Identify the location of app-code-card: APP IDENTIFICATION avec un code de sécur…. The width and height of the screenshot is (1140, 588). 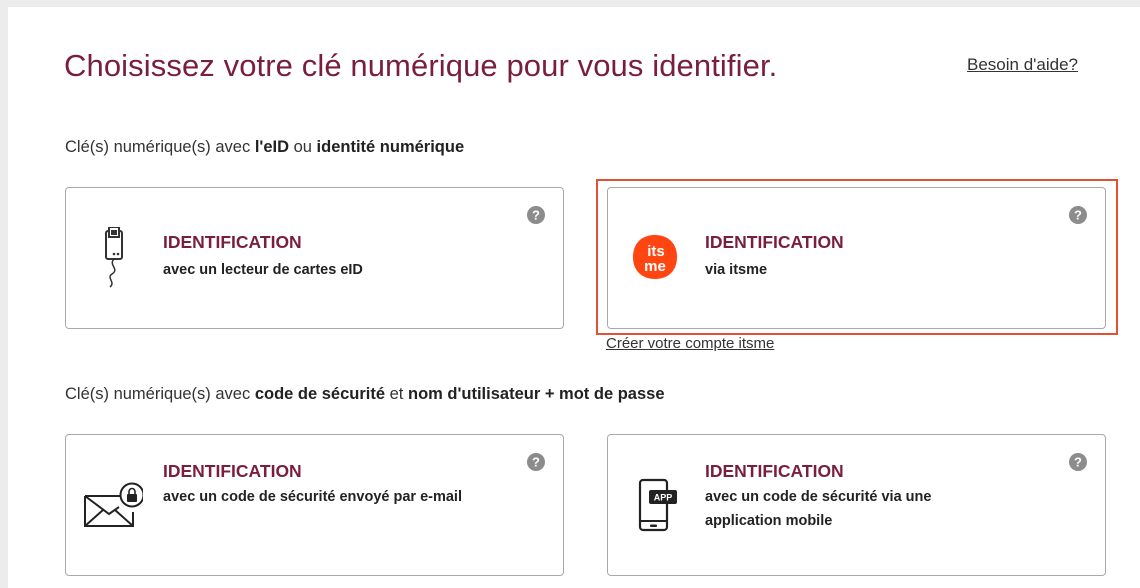
(856, 505).